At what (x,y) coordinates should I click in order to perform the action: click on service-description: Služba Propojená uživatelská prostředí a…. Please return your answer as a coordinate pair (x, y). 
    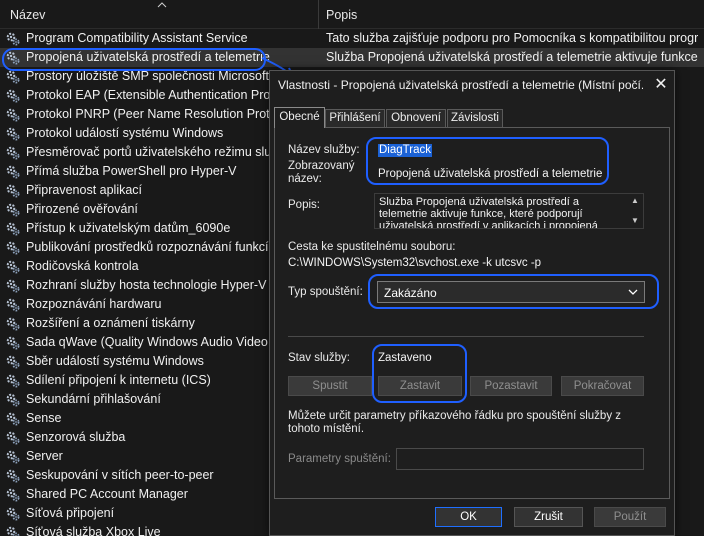
    Looking at the image, I should click on (512, 57).